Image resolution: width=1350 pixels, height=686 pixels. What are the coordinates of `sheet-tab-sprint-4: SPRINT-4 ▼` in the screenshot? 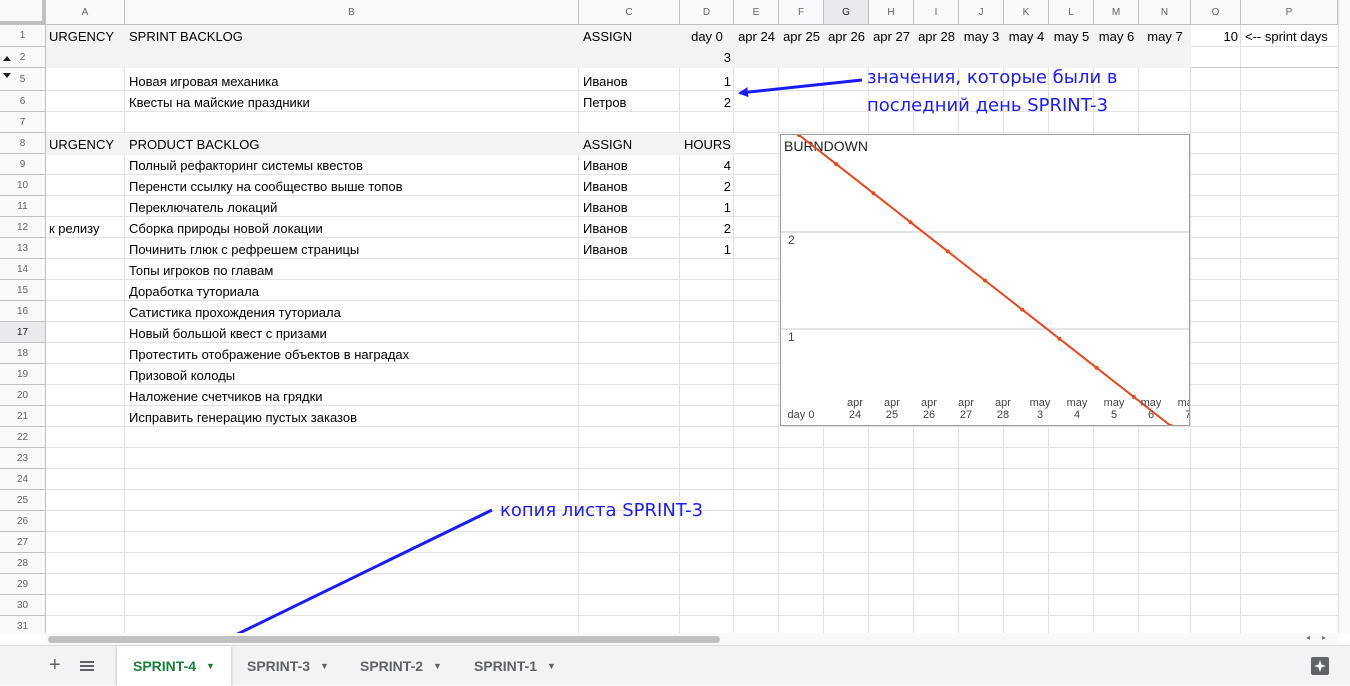 It's located at (174, 666).